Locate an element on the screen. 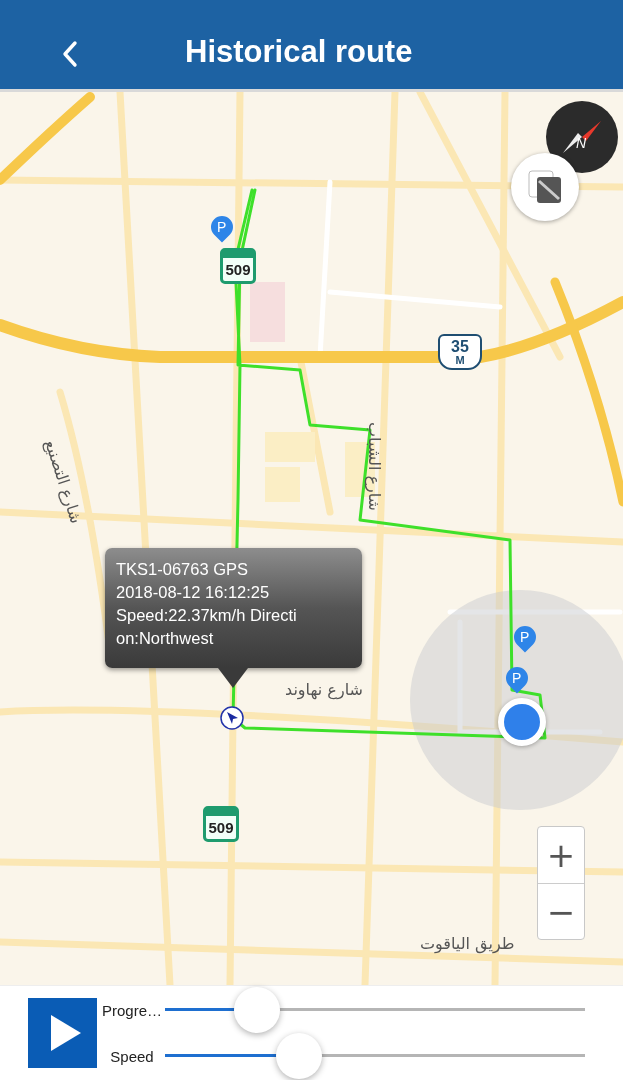 This screenshot has height=1080, width=623. map-layer-button is located at coordinates (545, 187).